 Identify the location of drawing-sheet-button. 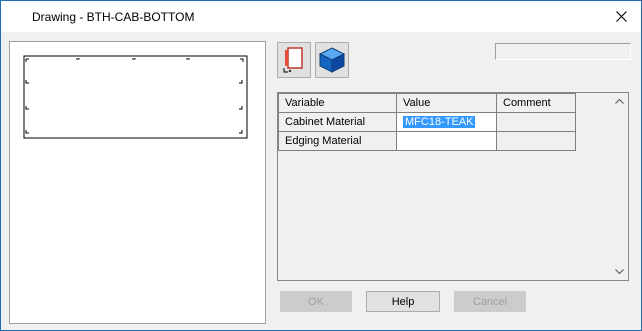
(294, 60).